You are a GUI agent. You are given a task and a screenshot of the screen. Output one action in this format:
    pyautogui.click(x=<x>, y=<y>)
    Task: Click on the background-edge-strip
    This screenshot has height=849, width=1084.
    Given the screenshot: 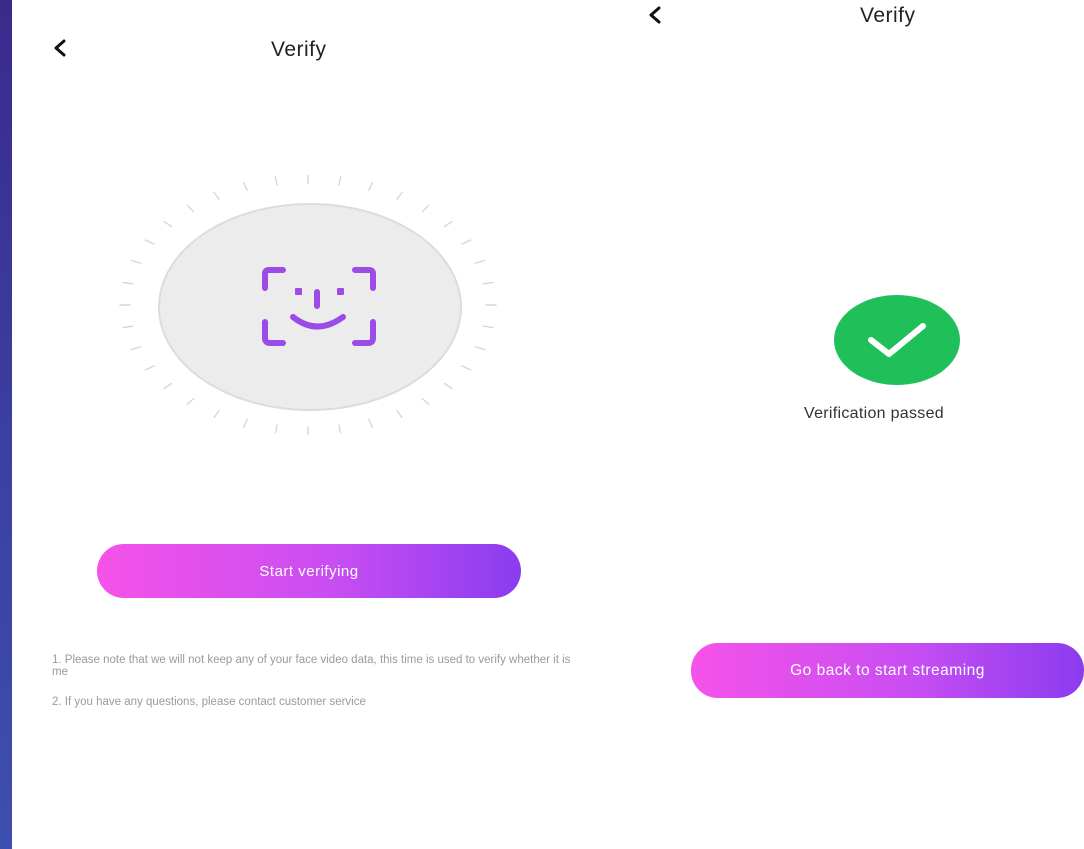 What is the action you would take?
    pyautogui.click(x=6, y=424)
    